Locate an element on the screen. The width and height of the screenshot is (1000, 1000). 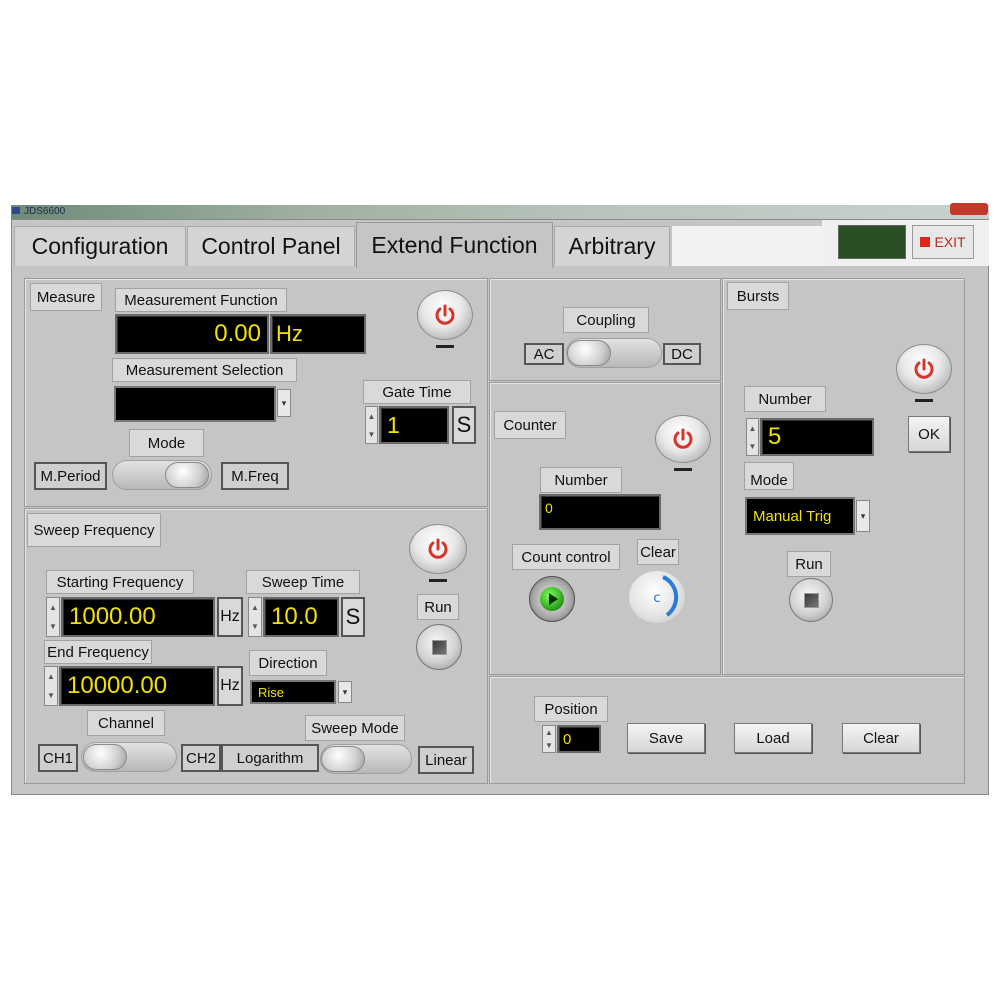
save-button: Save is located at coordinates (666, 738).